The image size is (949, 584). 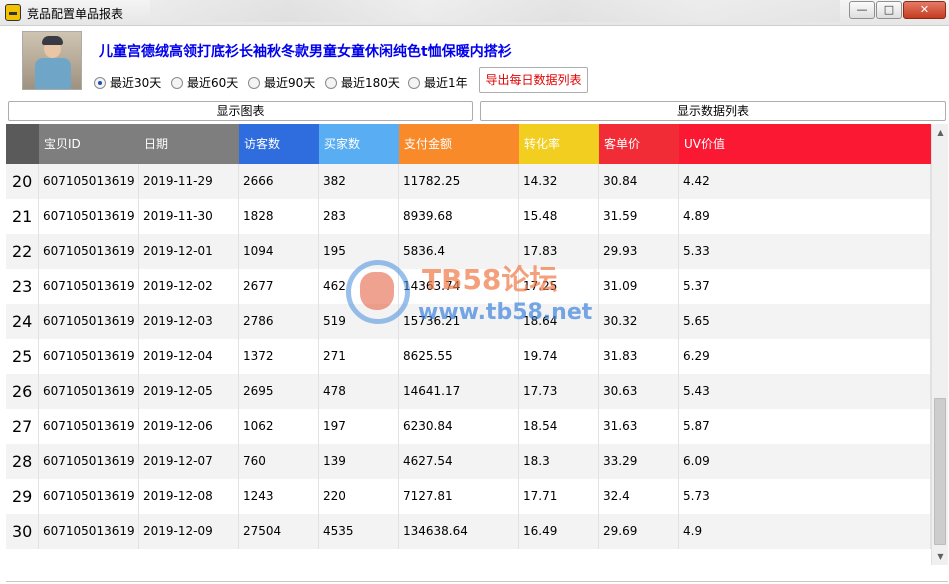 I want to click on cell-conversion-rate: 18.54, so click(x=559, y=426).